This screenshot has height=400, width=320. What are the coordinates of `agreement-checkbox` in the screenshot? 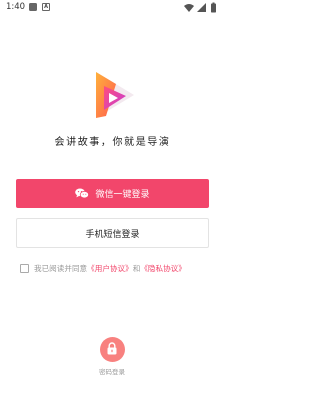 It's located at (24, 268).